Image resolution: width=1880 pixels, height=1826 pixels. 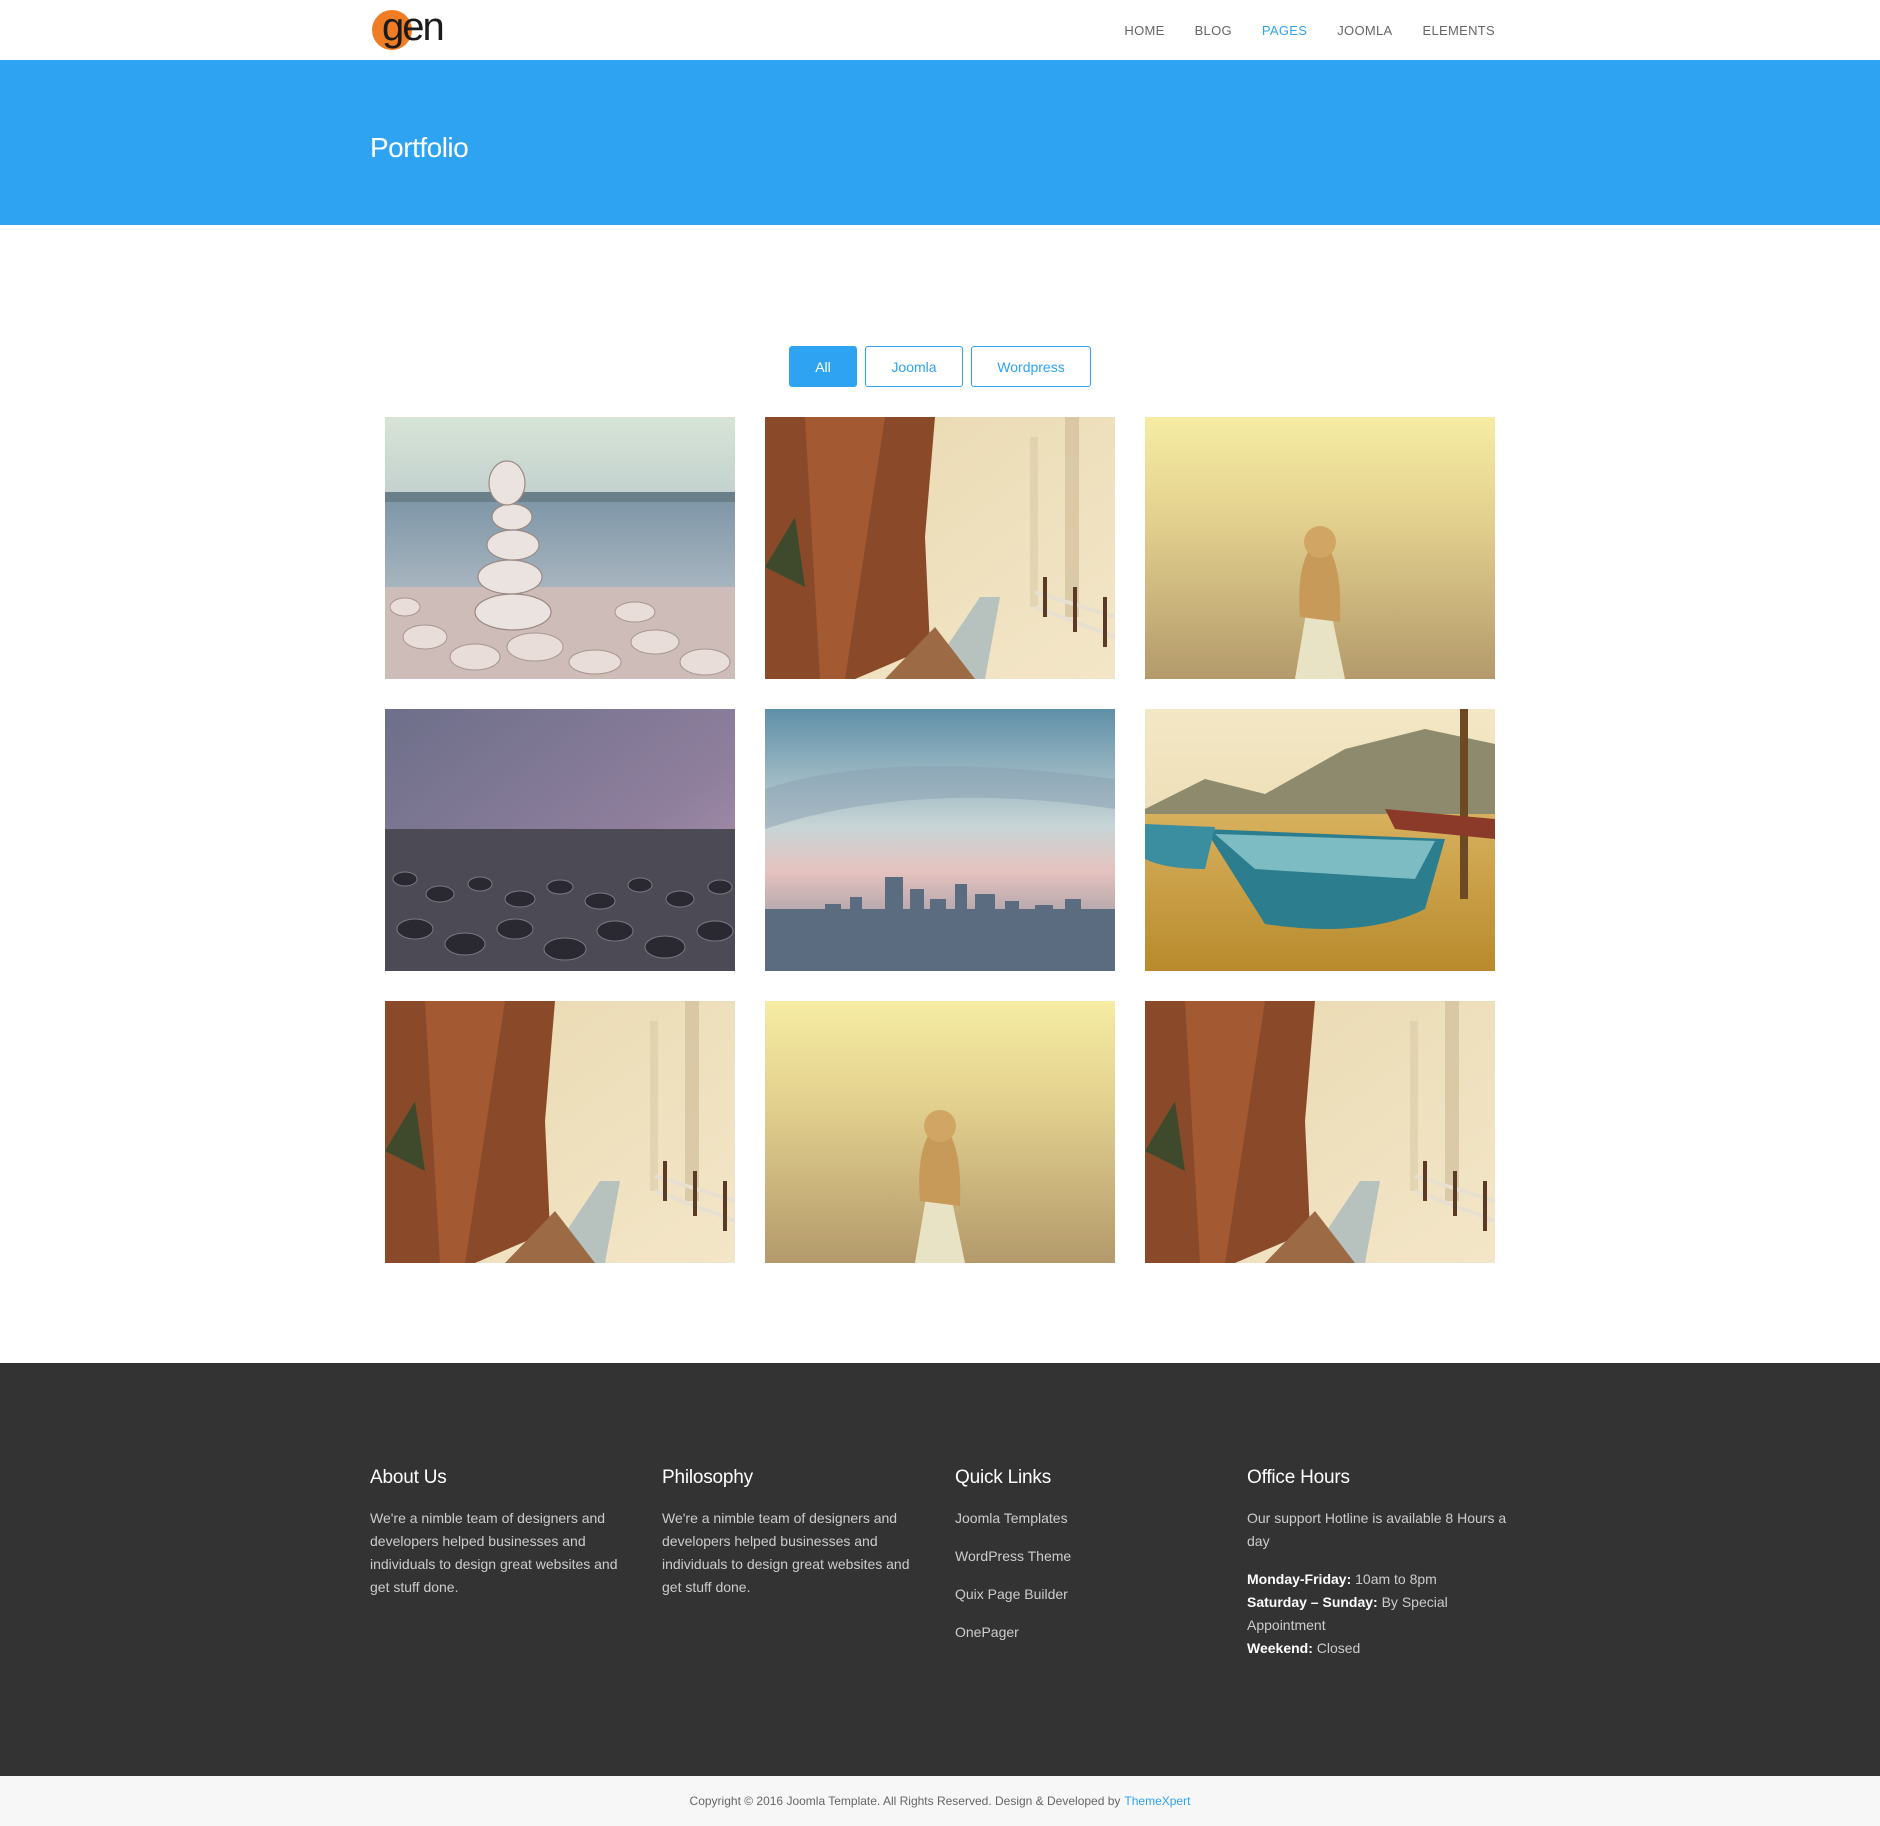 What do you see at coordinates (1396, 1579) in the screenshot?
I see `hours-weekdays-value: 10am to 8pm` at bounding box center [1396, 1579].